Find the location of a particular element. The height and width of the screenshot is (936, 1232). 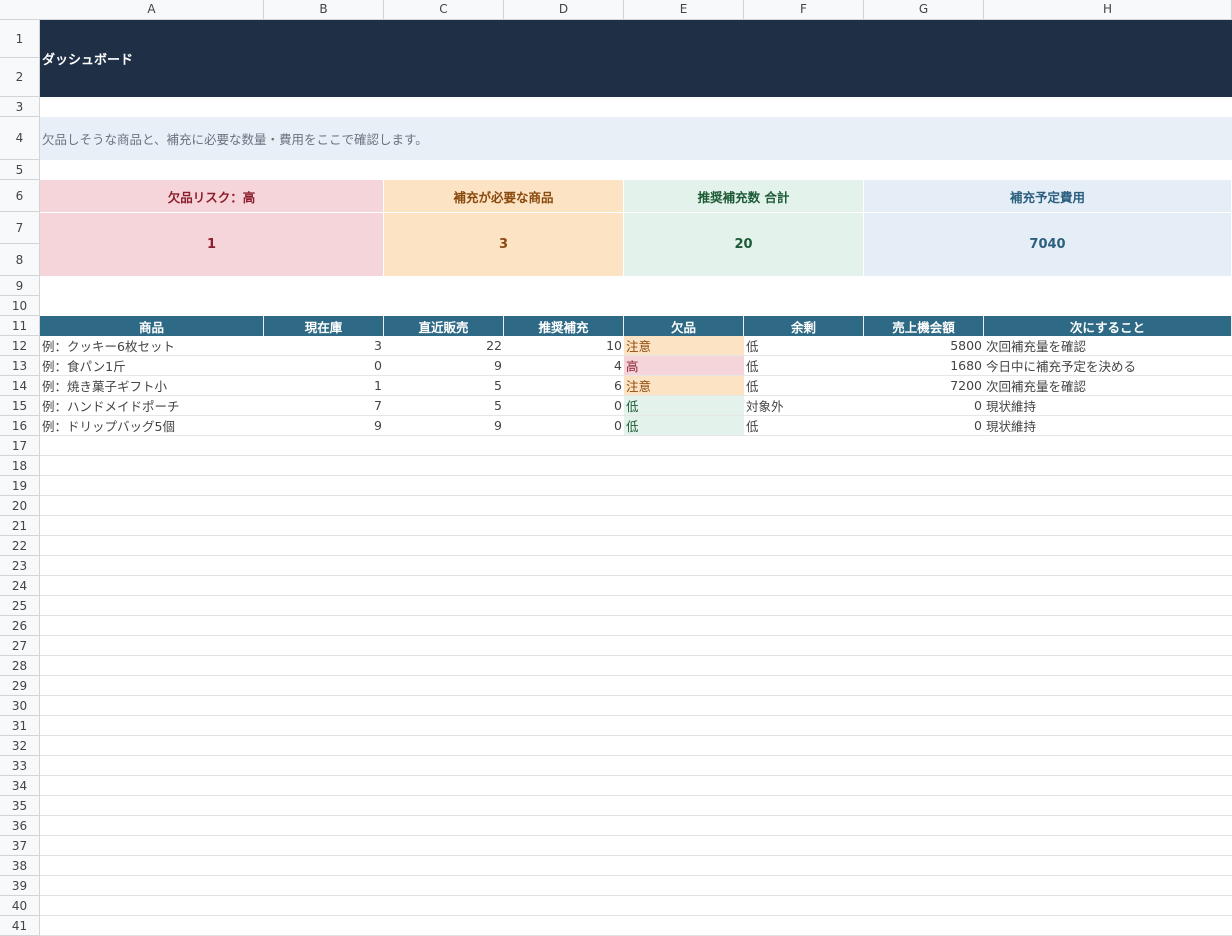

row-header-14: 14 is located at coordinates (20, 386).